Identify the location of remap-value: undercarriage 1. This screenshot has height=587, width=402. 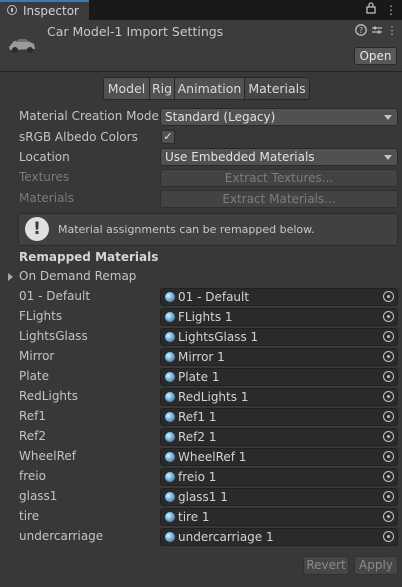
(226, 537).